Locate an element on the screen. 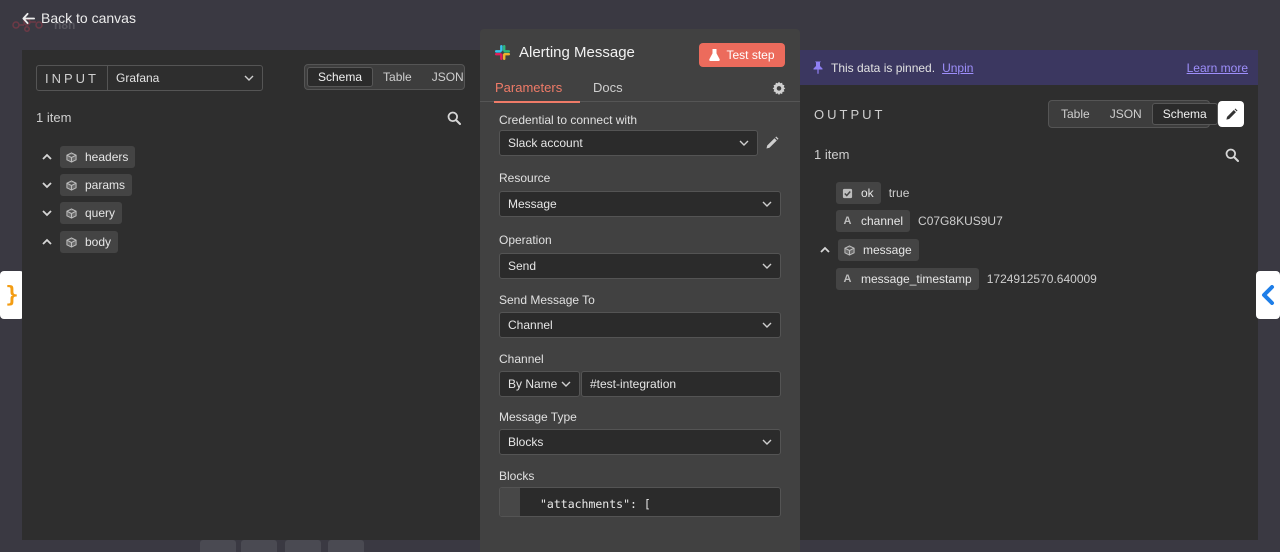 This screenshot has width=1280, height=552. output-field-message-timestamp: A message_timestamp 1724912570.640009 is located at coordinates (966, 279).